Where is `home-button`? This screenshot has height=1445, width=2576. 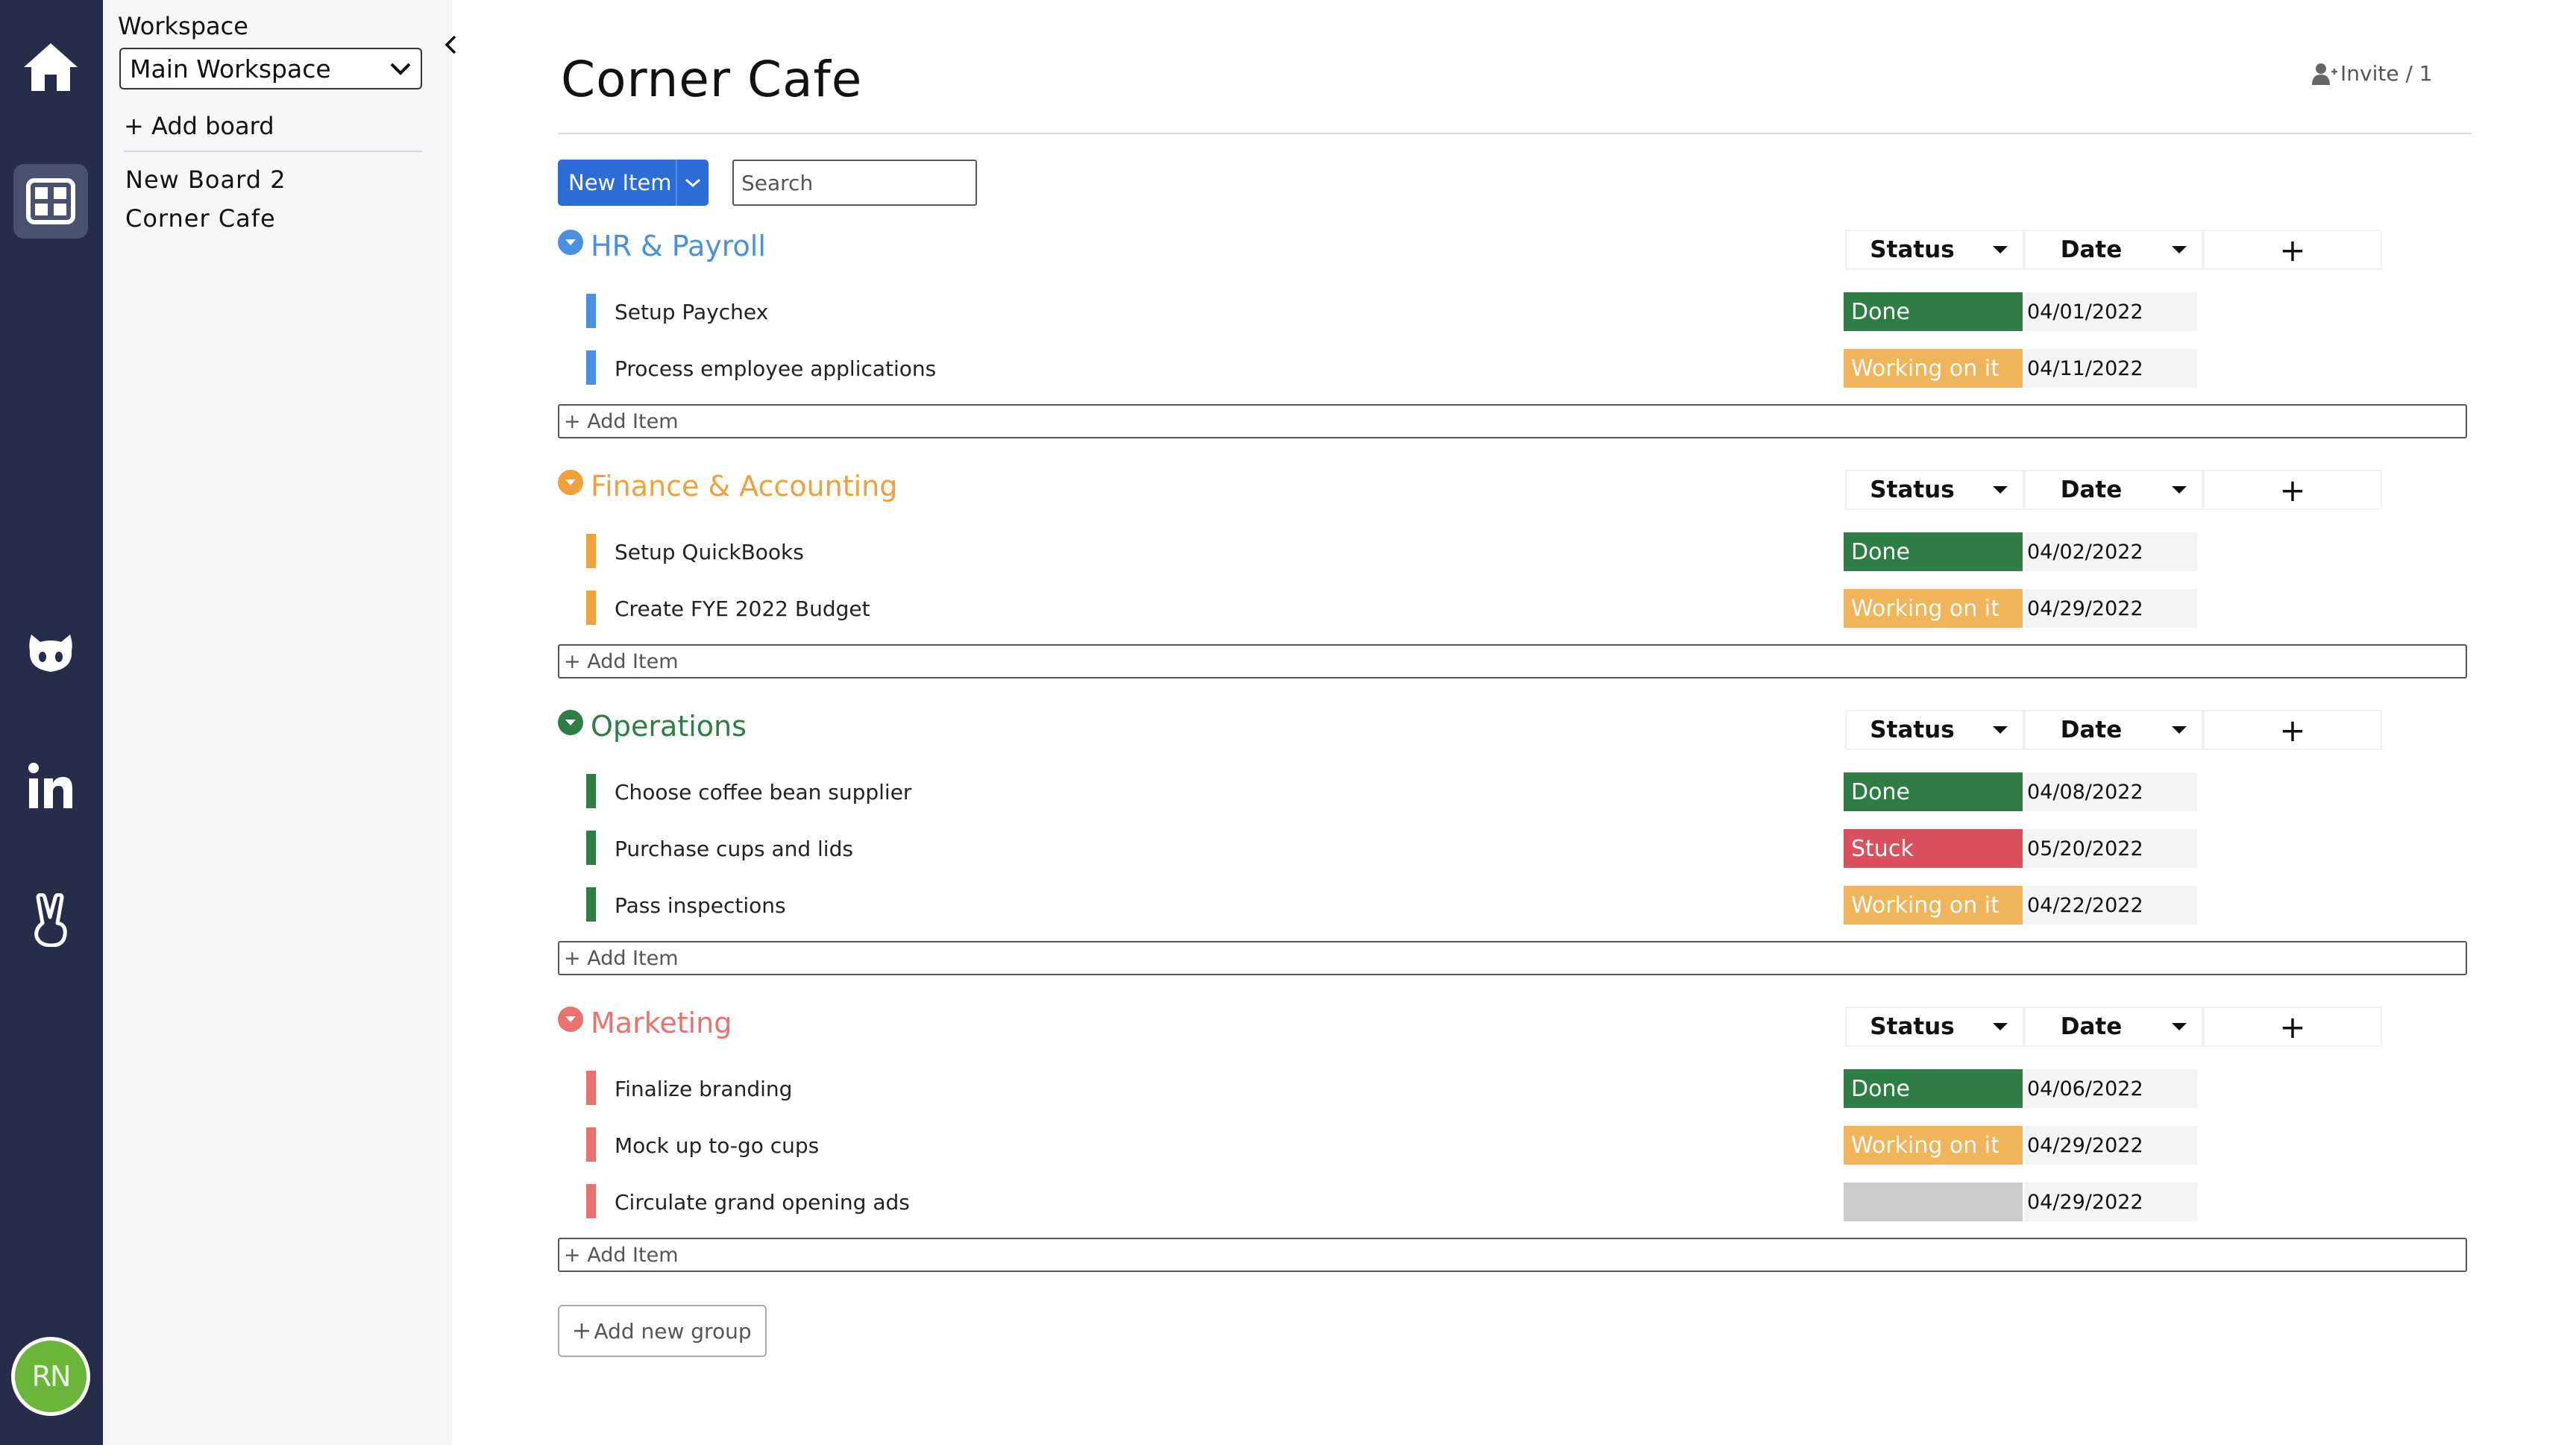
home-button is located at coordinates (51, 67).